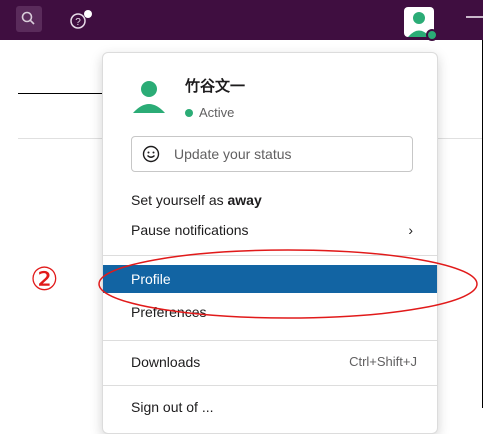  Describe the element at coordinates (288, 284) in the screenshot. I see `annotation-ellipse` at that location.